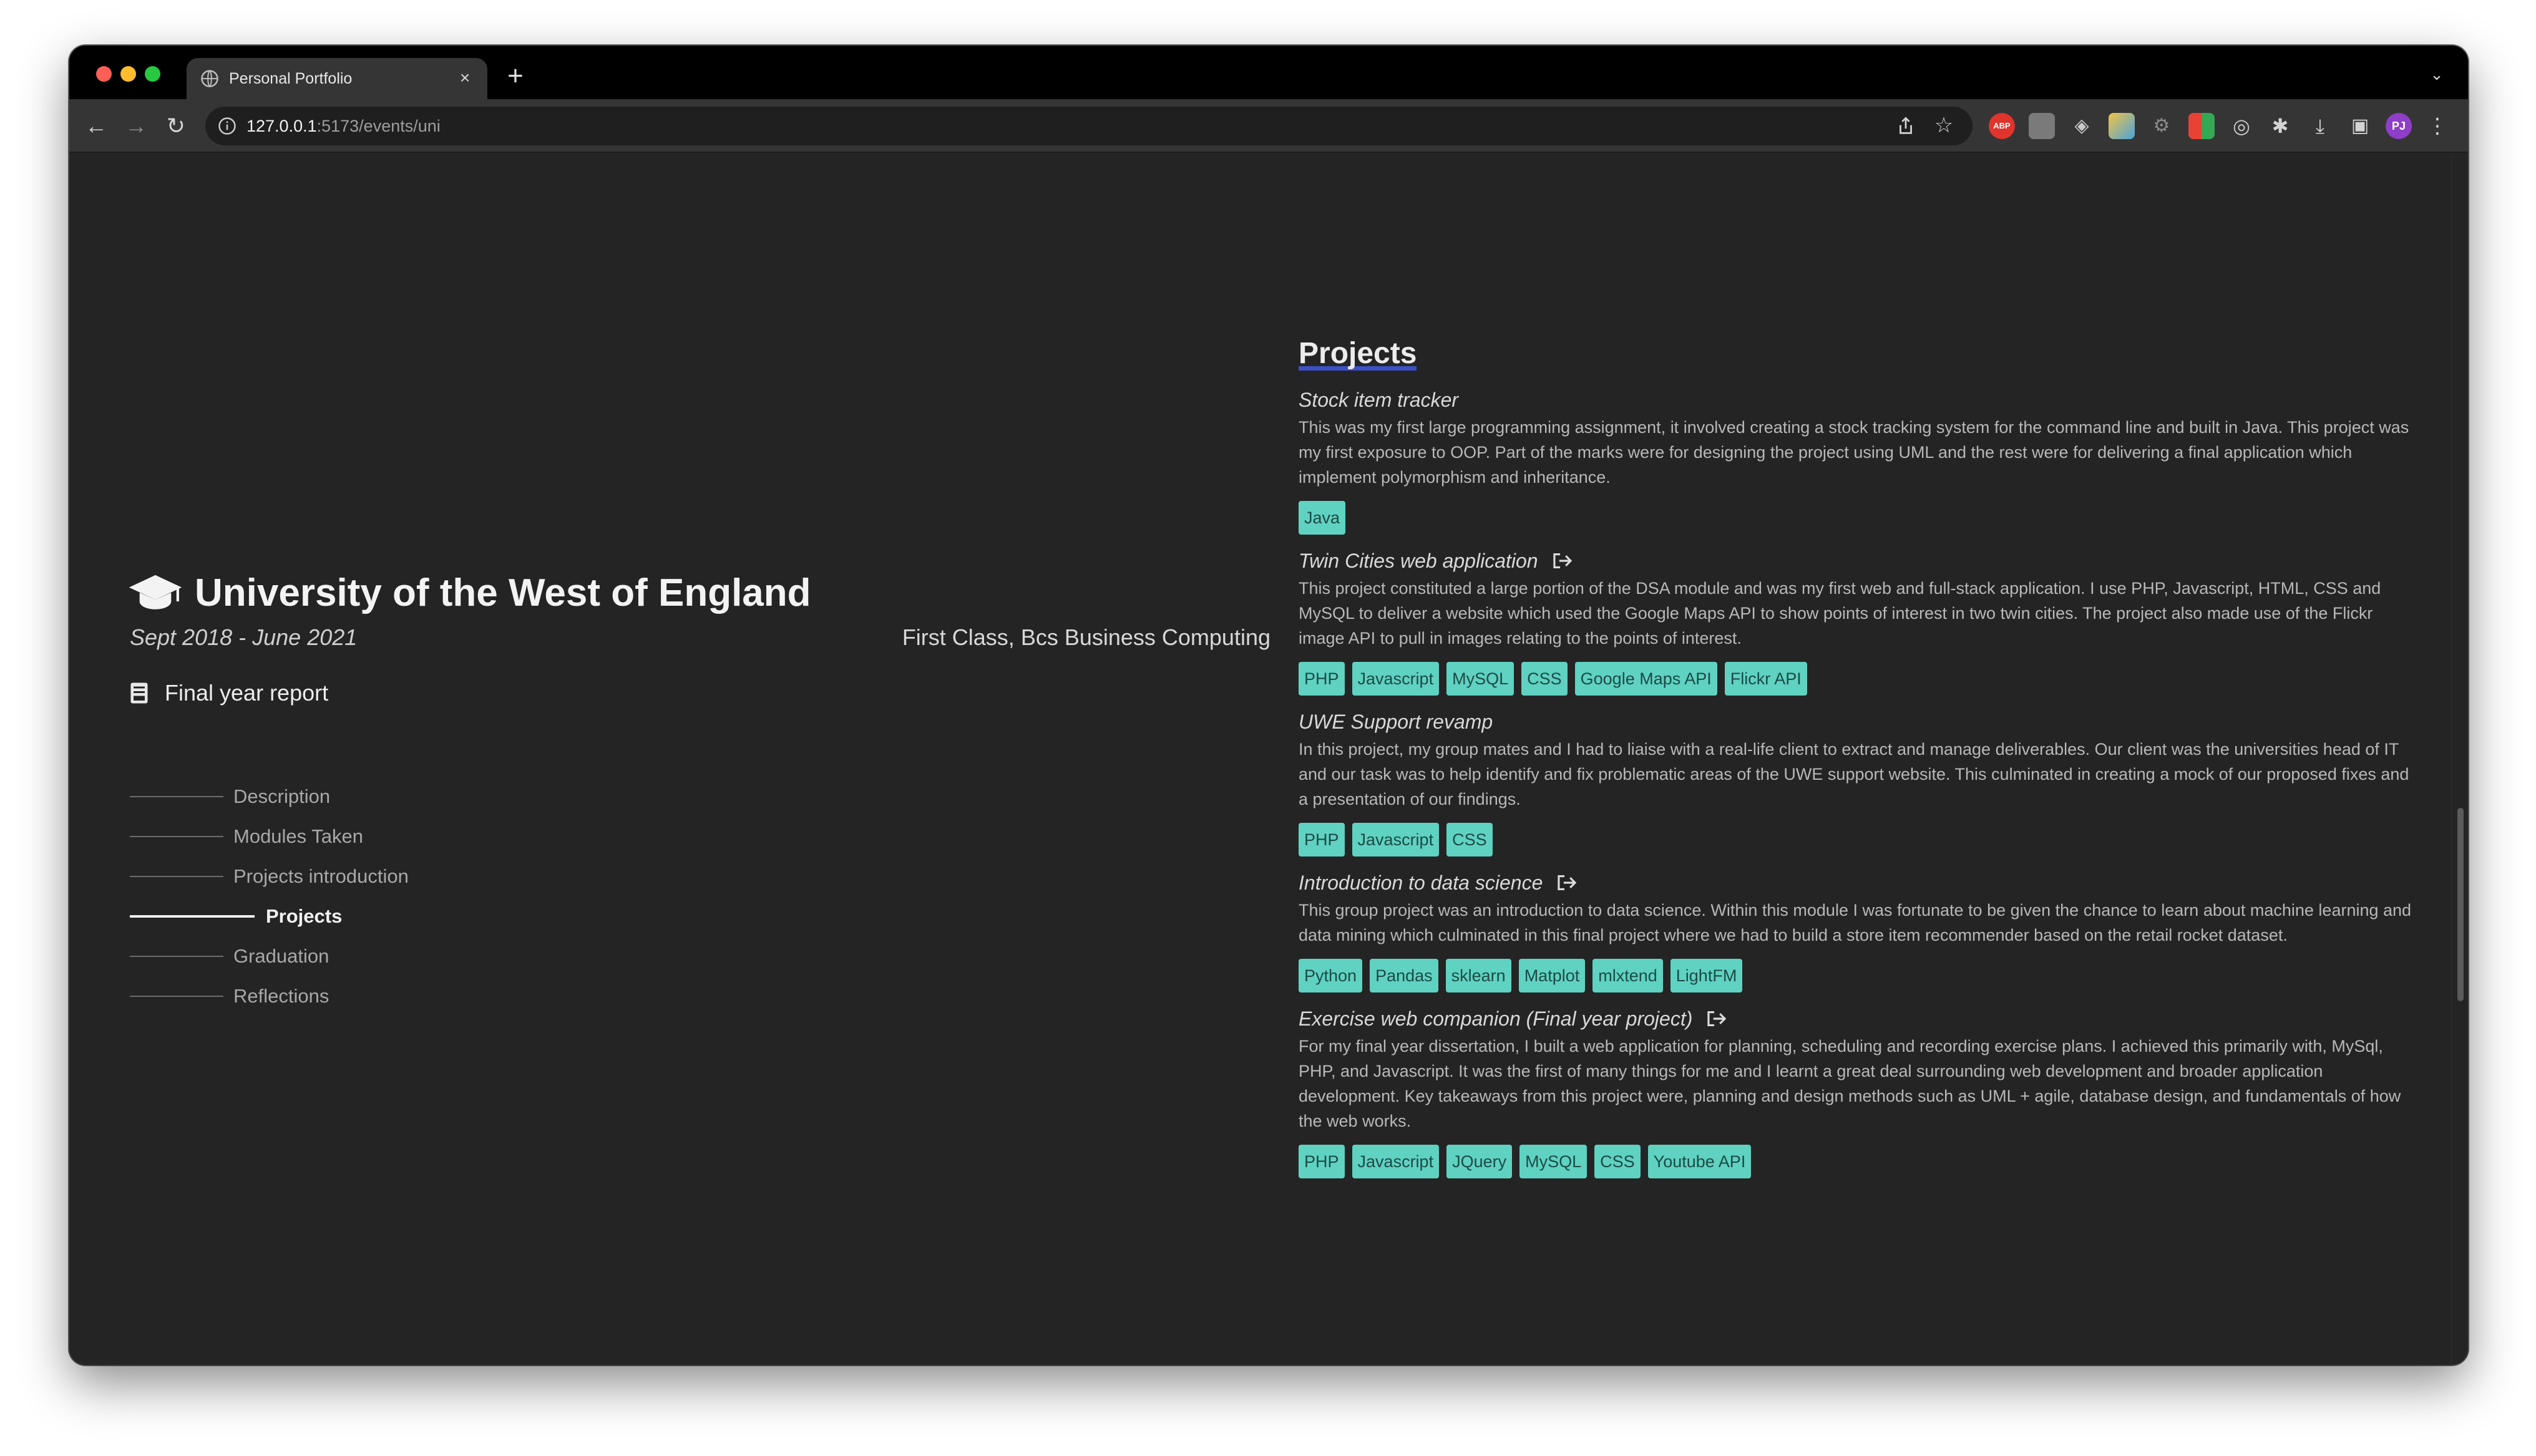 This screenshot has height=1456, width=2536. Describe the element at coordinates (152, 74) in the screenshot. I see `maximize-window-button` at that location.